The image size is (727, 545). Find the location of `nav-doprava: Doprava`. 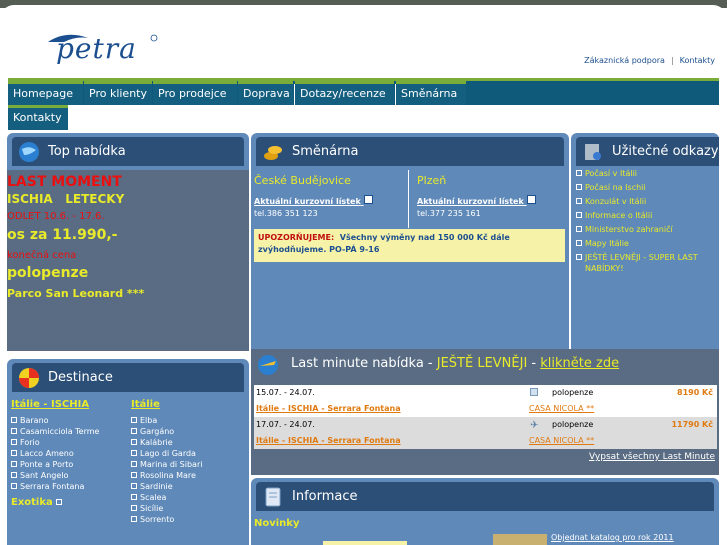

nav-doprava: Doprava is located at coordinates (266, 94).